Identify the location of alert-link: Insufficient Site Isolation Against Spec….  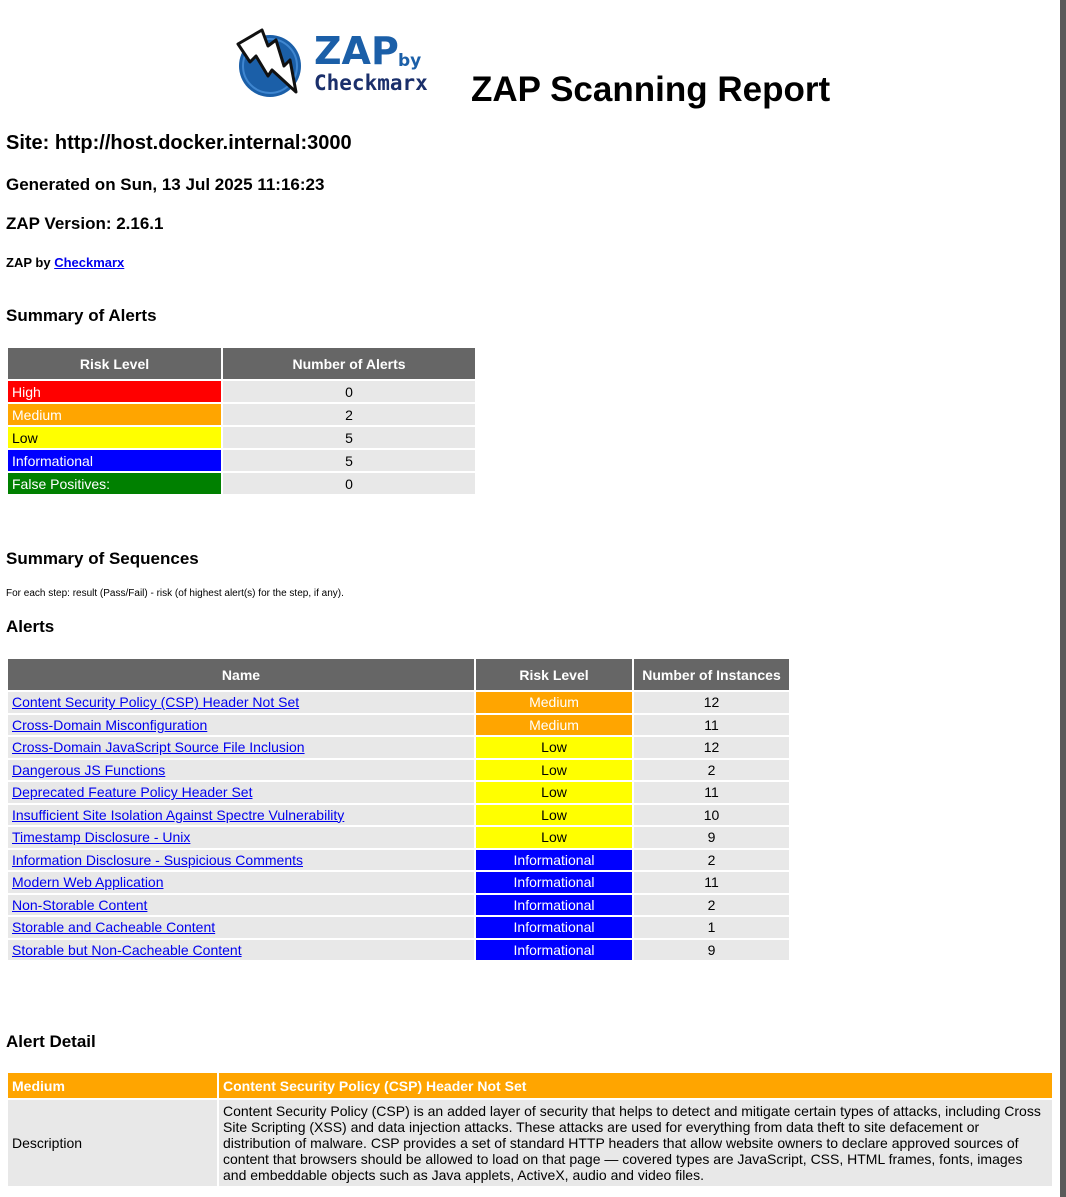
(178, 815).